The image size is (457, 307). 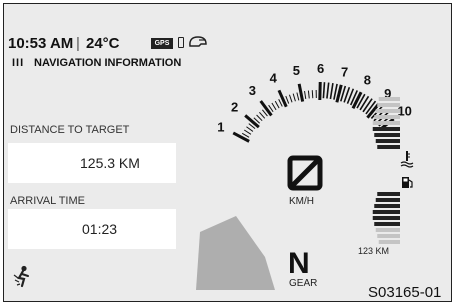 I want to click on phone-icon, so click(x=181, y=42).